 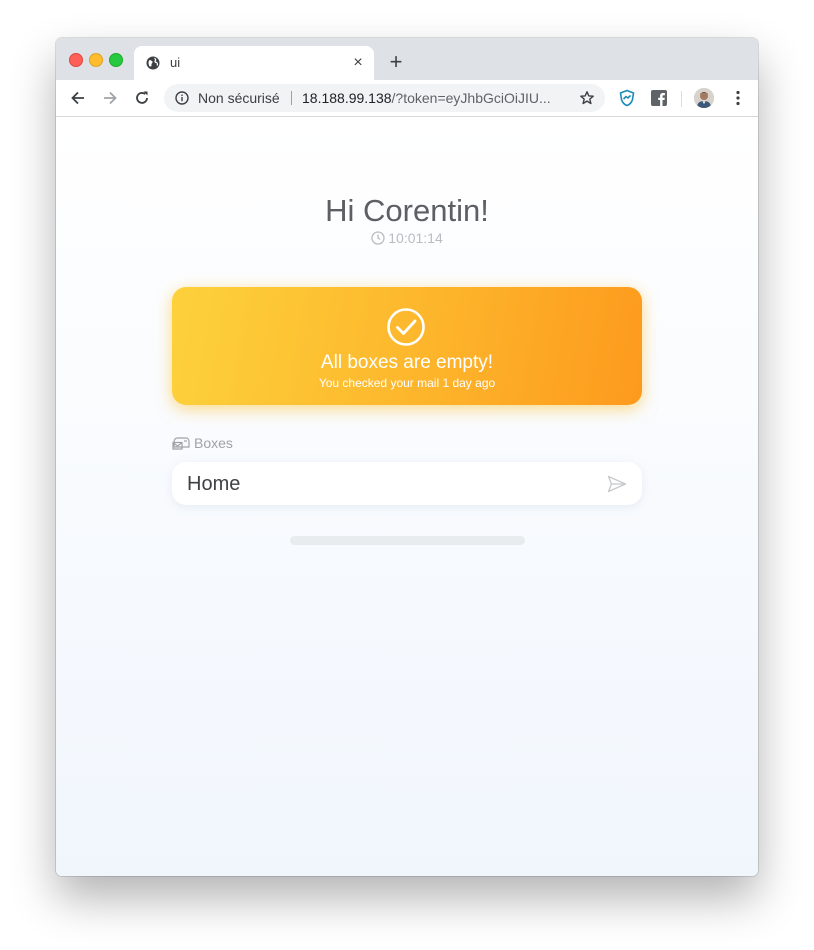 I want to click on plus-icon: +, so click(x=396, y=62).